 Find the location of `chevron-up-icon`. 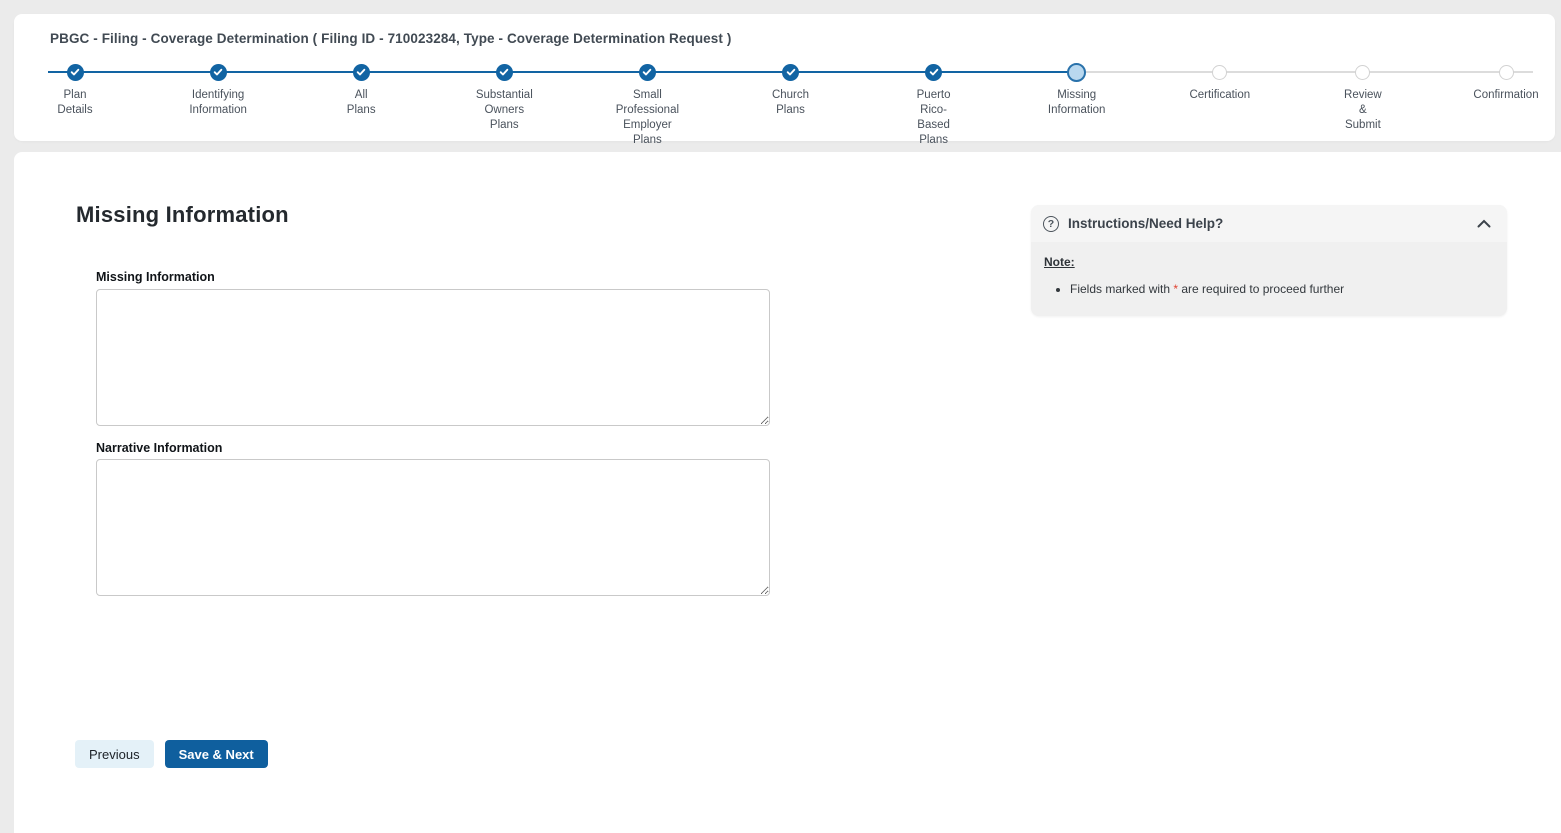

chevron-up-icon is located at coordinates (1484, 223).